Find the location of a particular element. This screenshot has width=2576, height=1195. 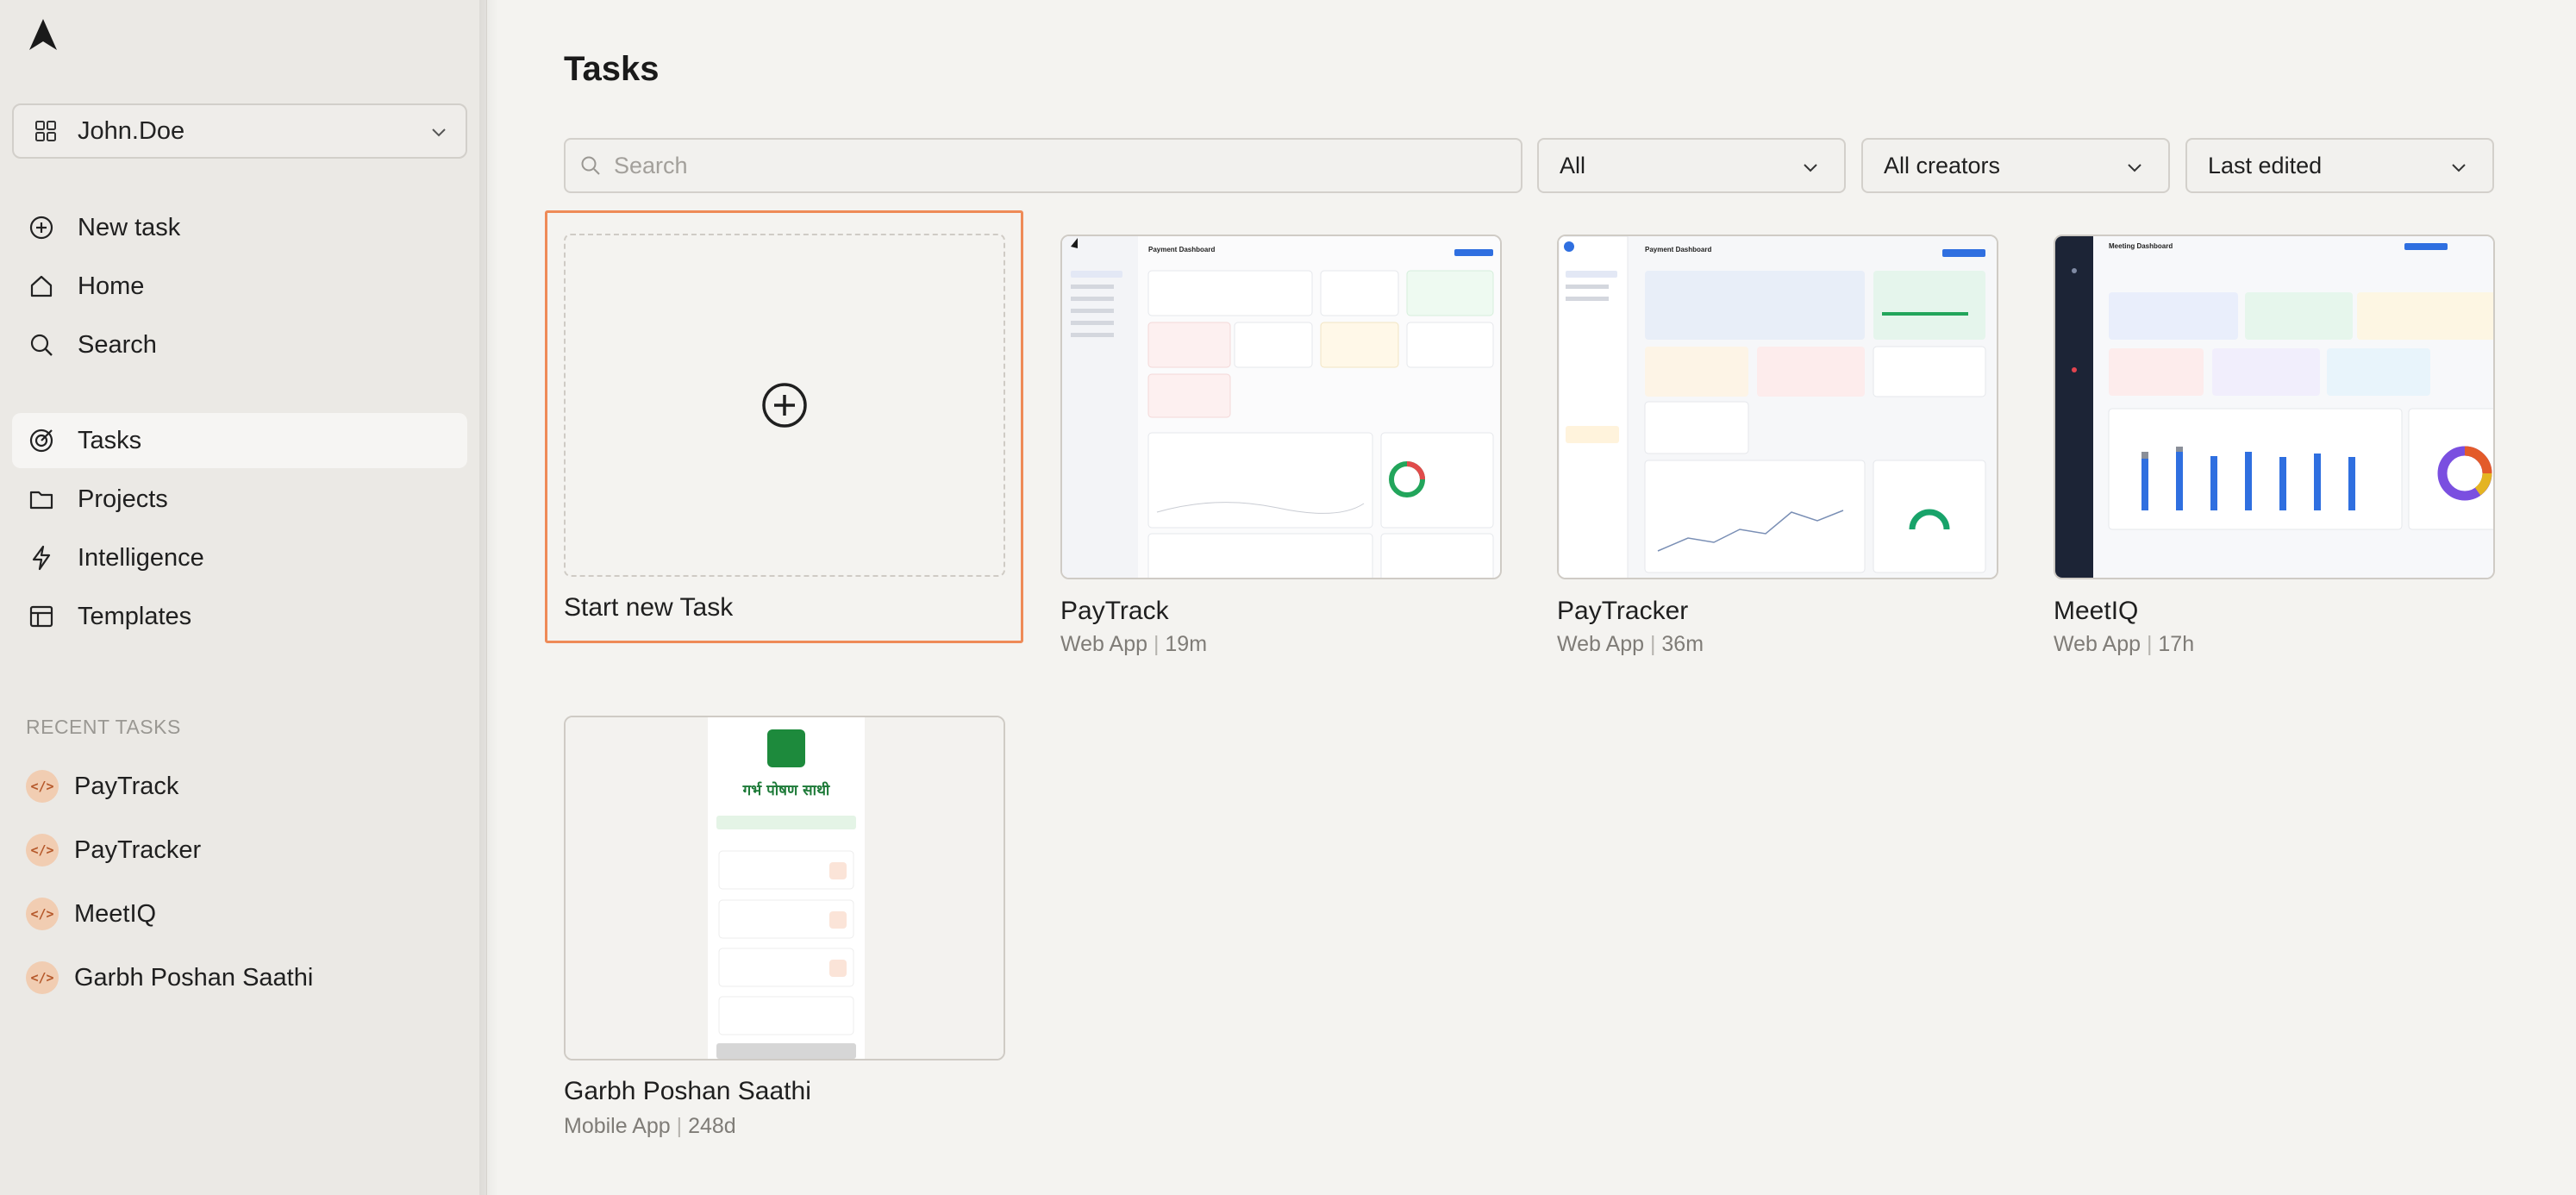

sort-dropdown: Last edited is located at coordinates (2339, 165).